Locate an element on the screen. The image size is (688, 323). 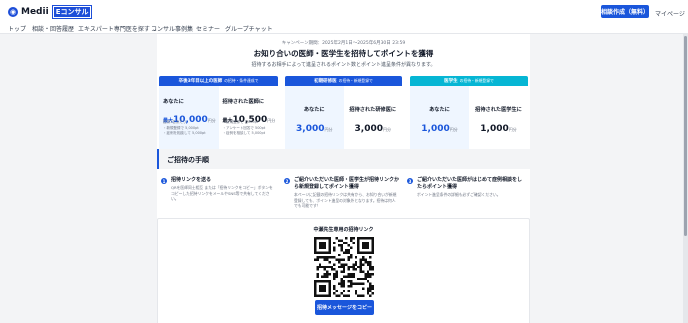
logo-text: Medii is located at coordinates (35, 12).